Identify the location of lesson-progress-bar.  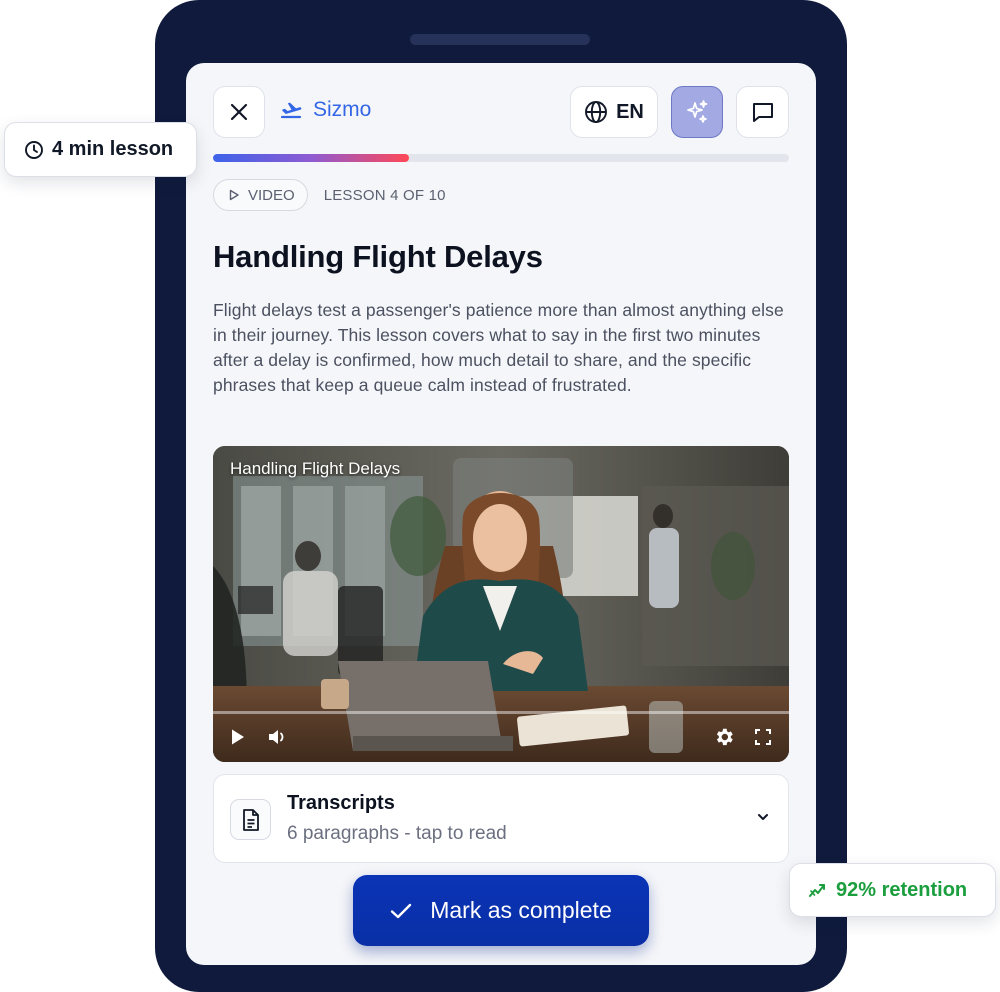
(501, 158).